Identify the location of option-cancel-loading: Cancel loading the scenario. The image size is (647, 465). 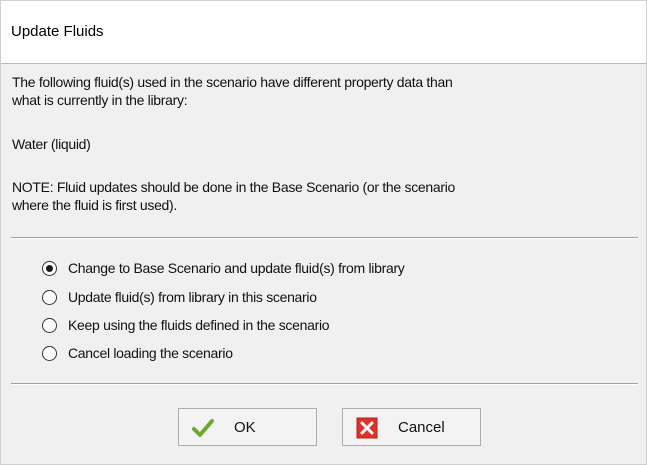
(137, 353).